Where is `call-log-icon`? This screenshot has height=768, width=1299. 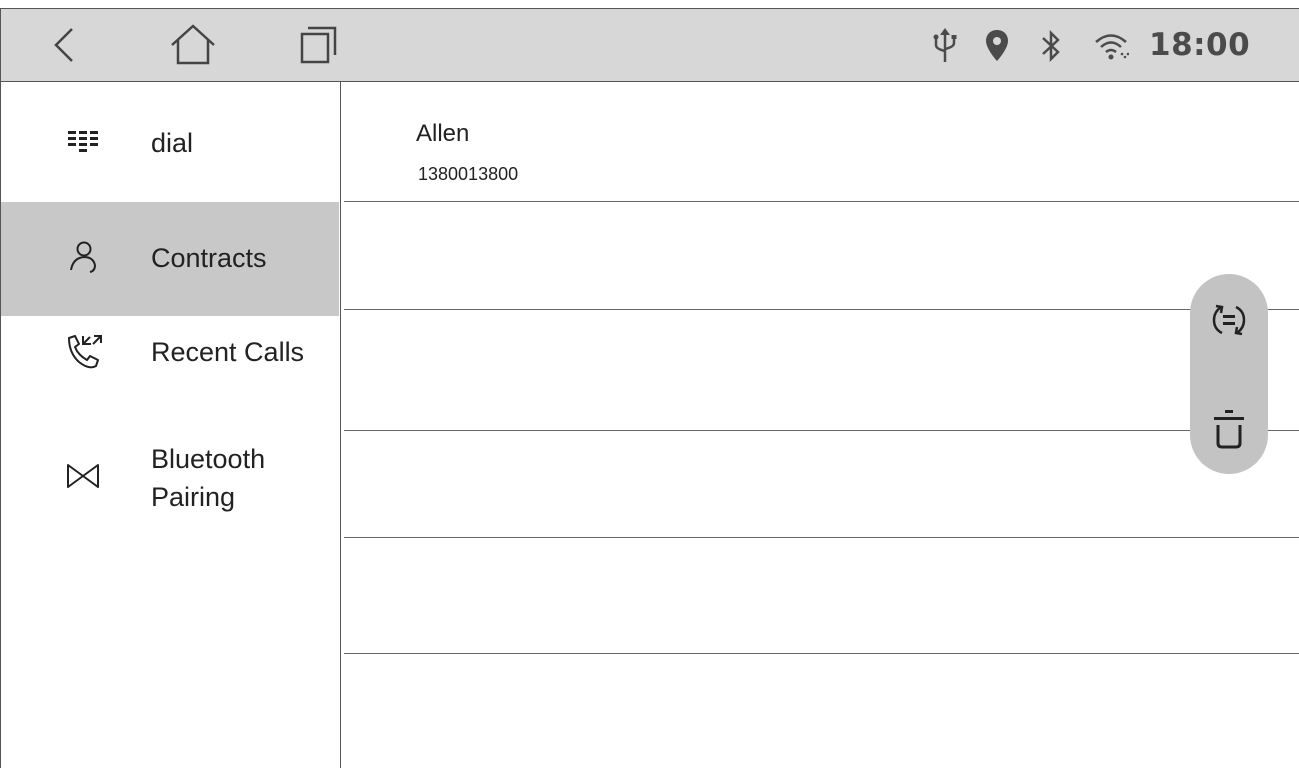
call-log-icon is located at coordinates (83, 352).